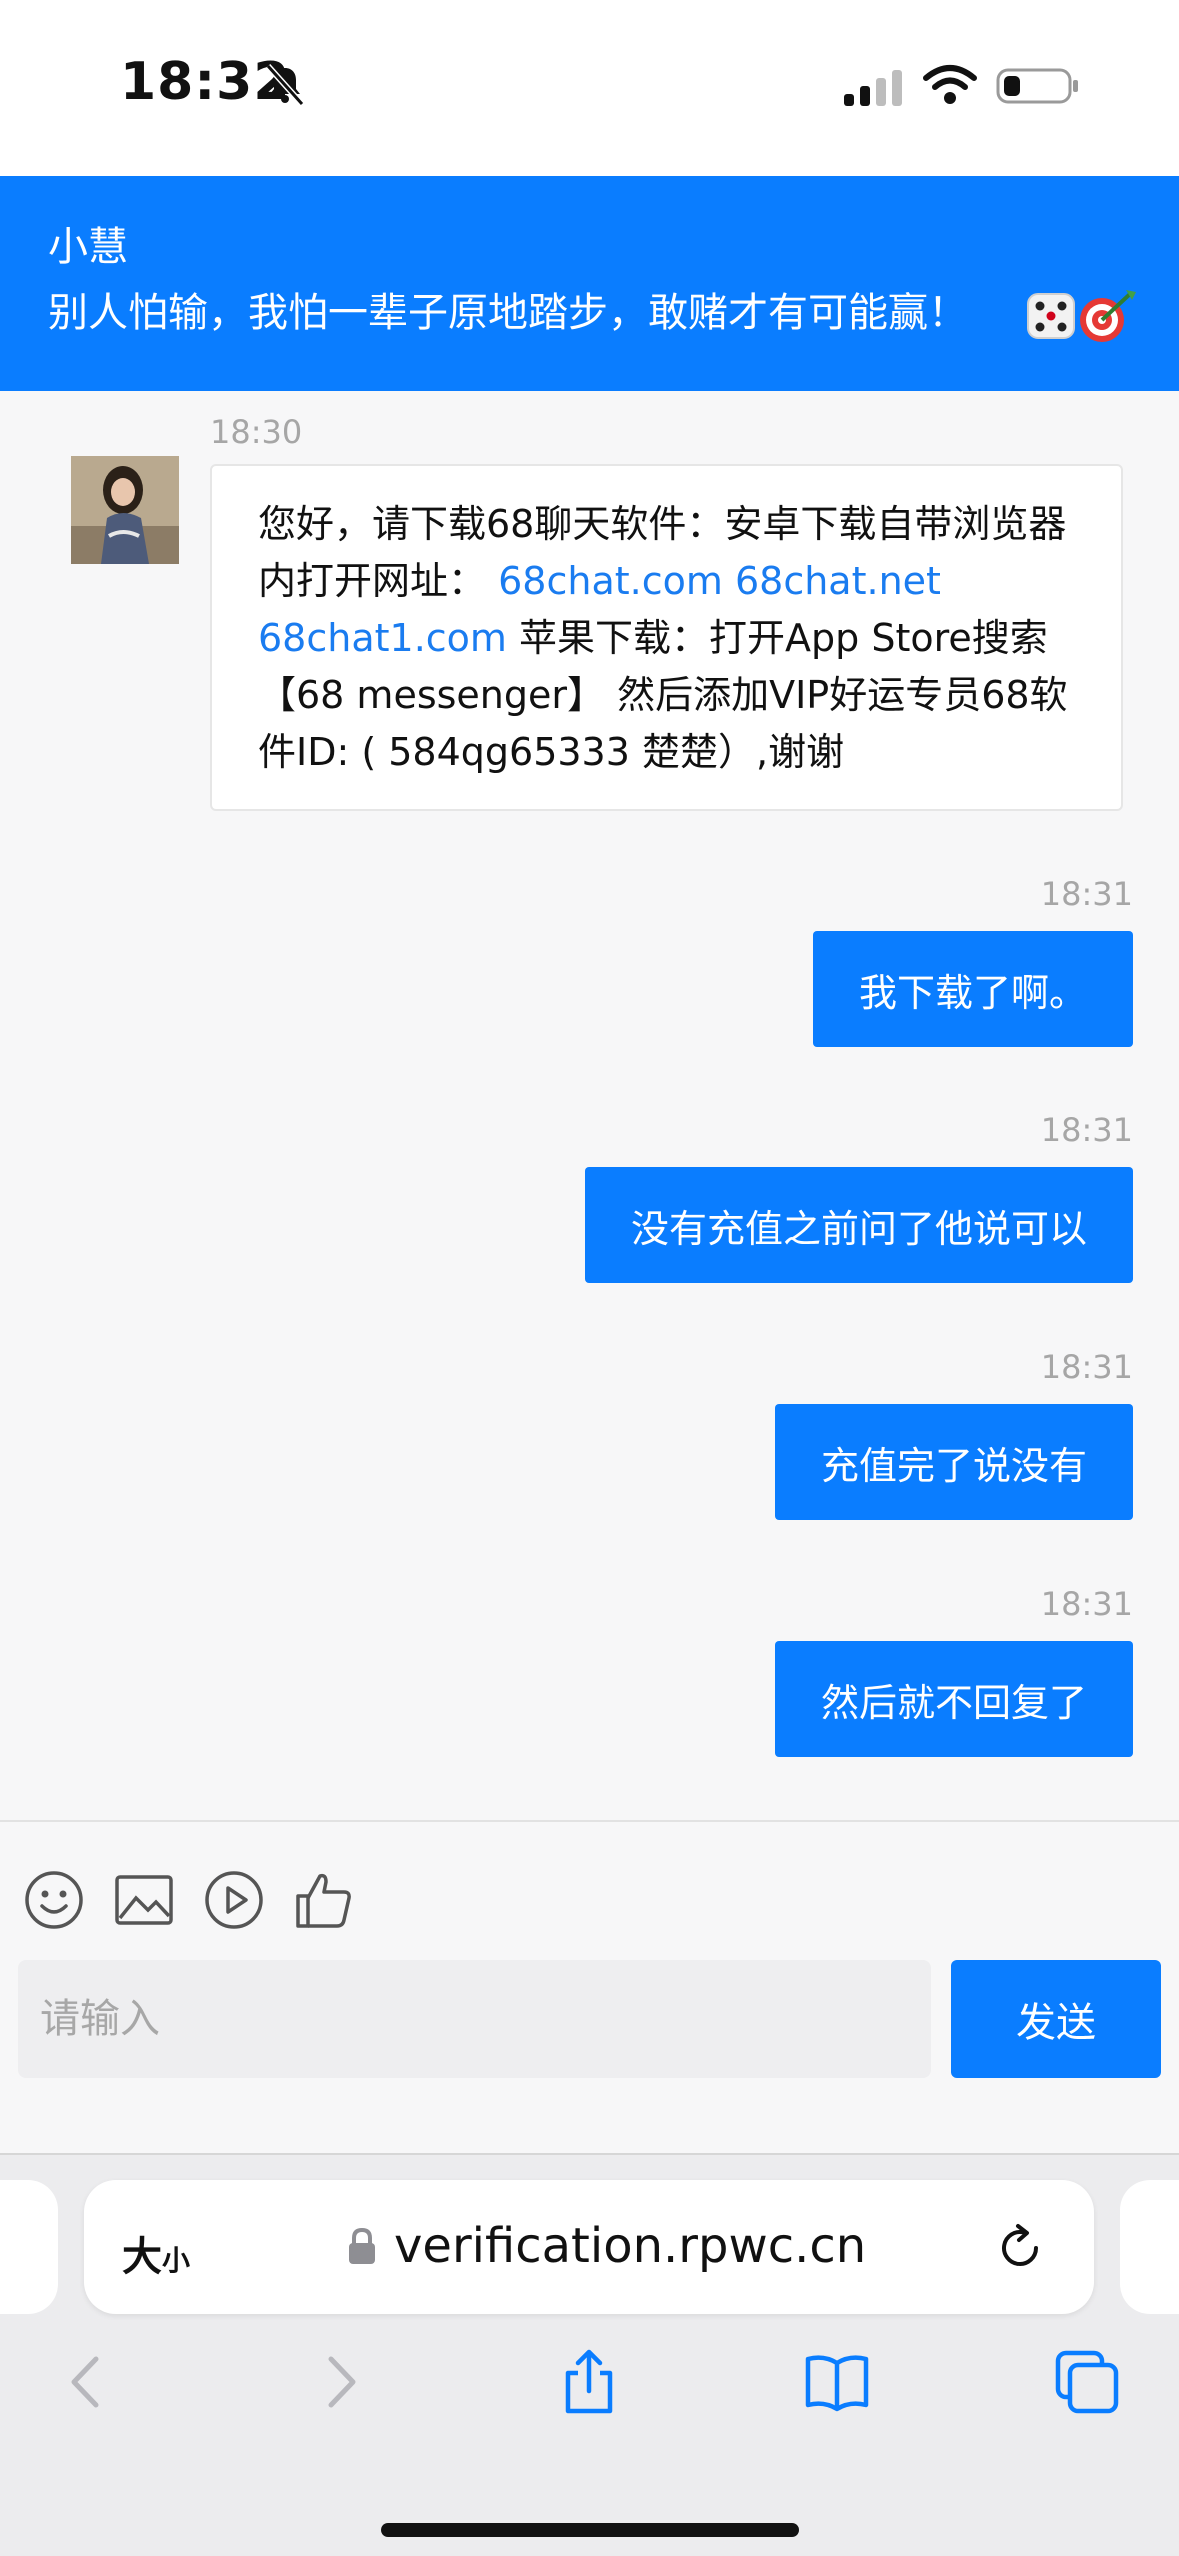 The width and height of the screenshot is (1179, 2556). What do you see at coordinates (1087, 2382) in the screenshot?
I see `tabs-icon` at bounding box center [1087, 2382].